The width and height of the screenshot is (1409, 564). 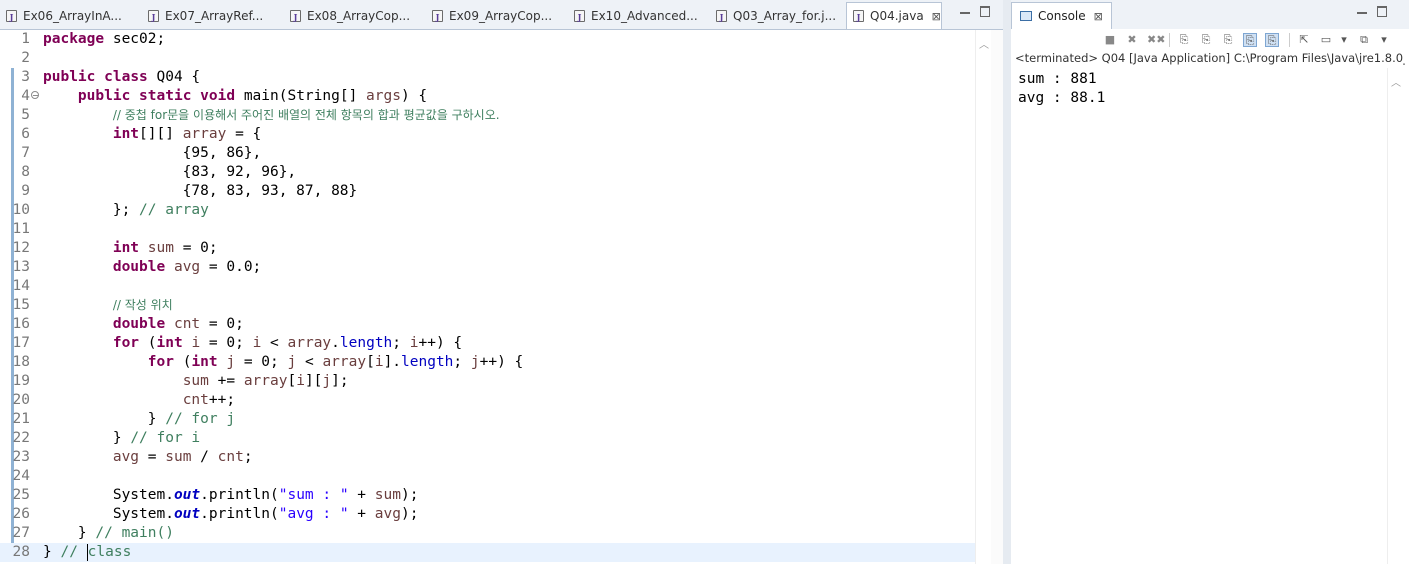 What do you see at coordinates (152, 153) in the screenshot?
I see `code-text: {95, 86},` at bounding box center [152, 153].